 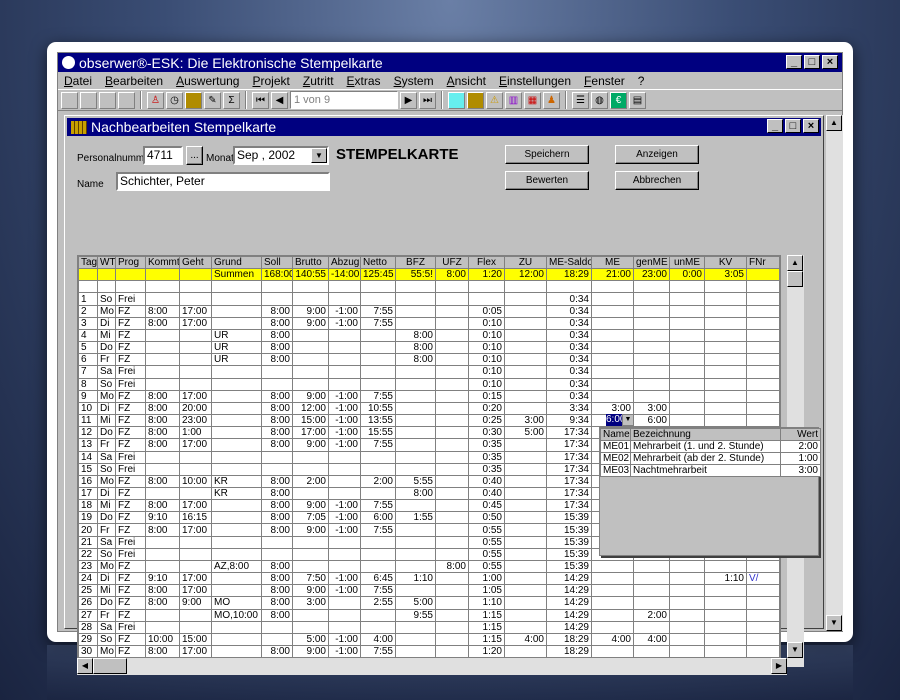 What do you see at coordinates (795, 263) in the screenshot?
I see `scroll-up-button: ▲` at bounding box center [795, 263].